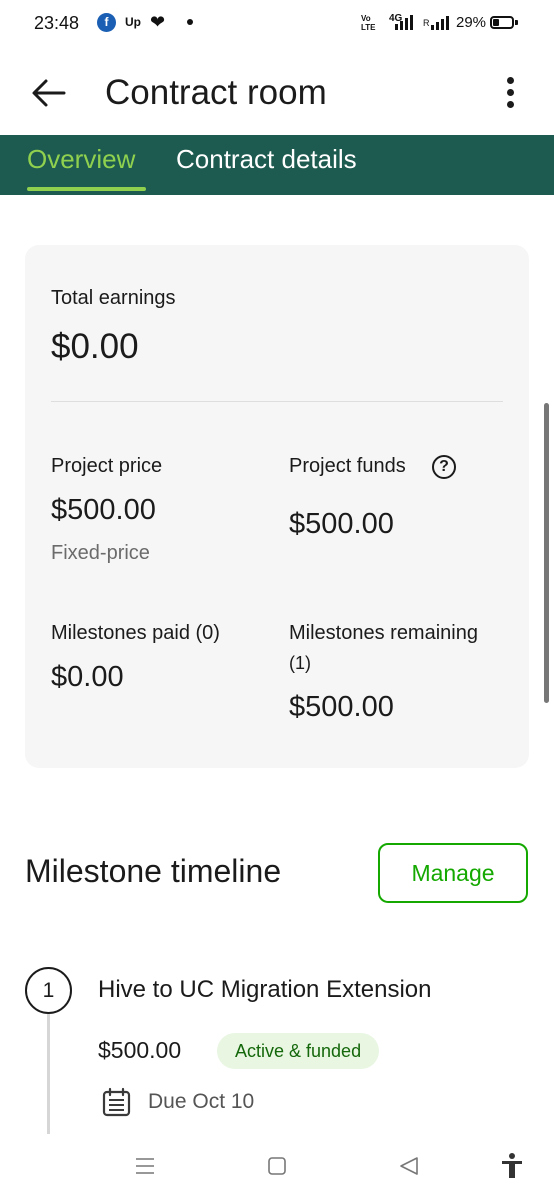  I want to click on milestones-remaining-label: Milestones remaining, so click(383, 633).